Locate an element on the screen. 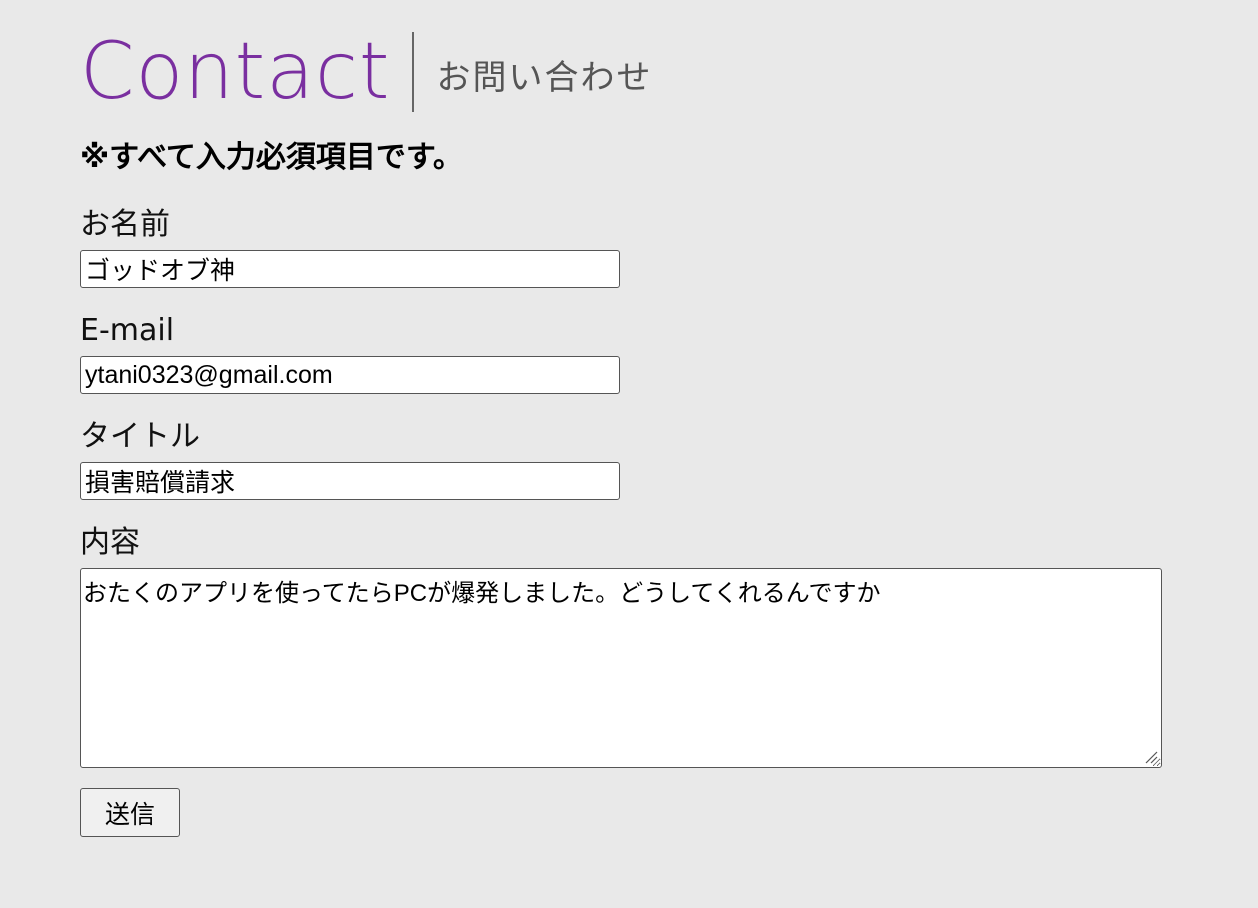  title-label: タイトル is located at coordinates (140, 436).